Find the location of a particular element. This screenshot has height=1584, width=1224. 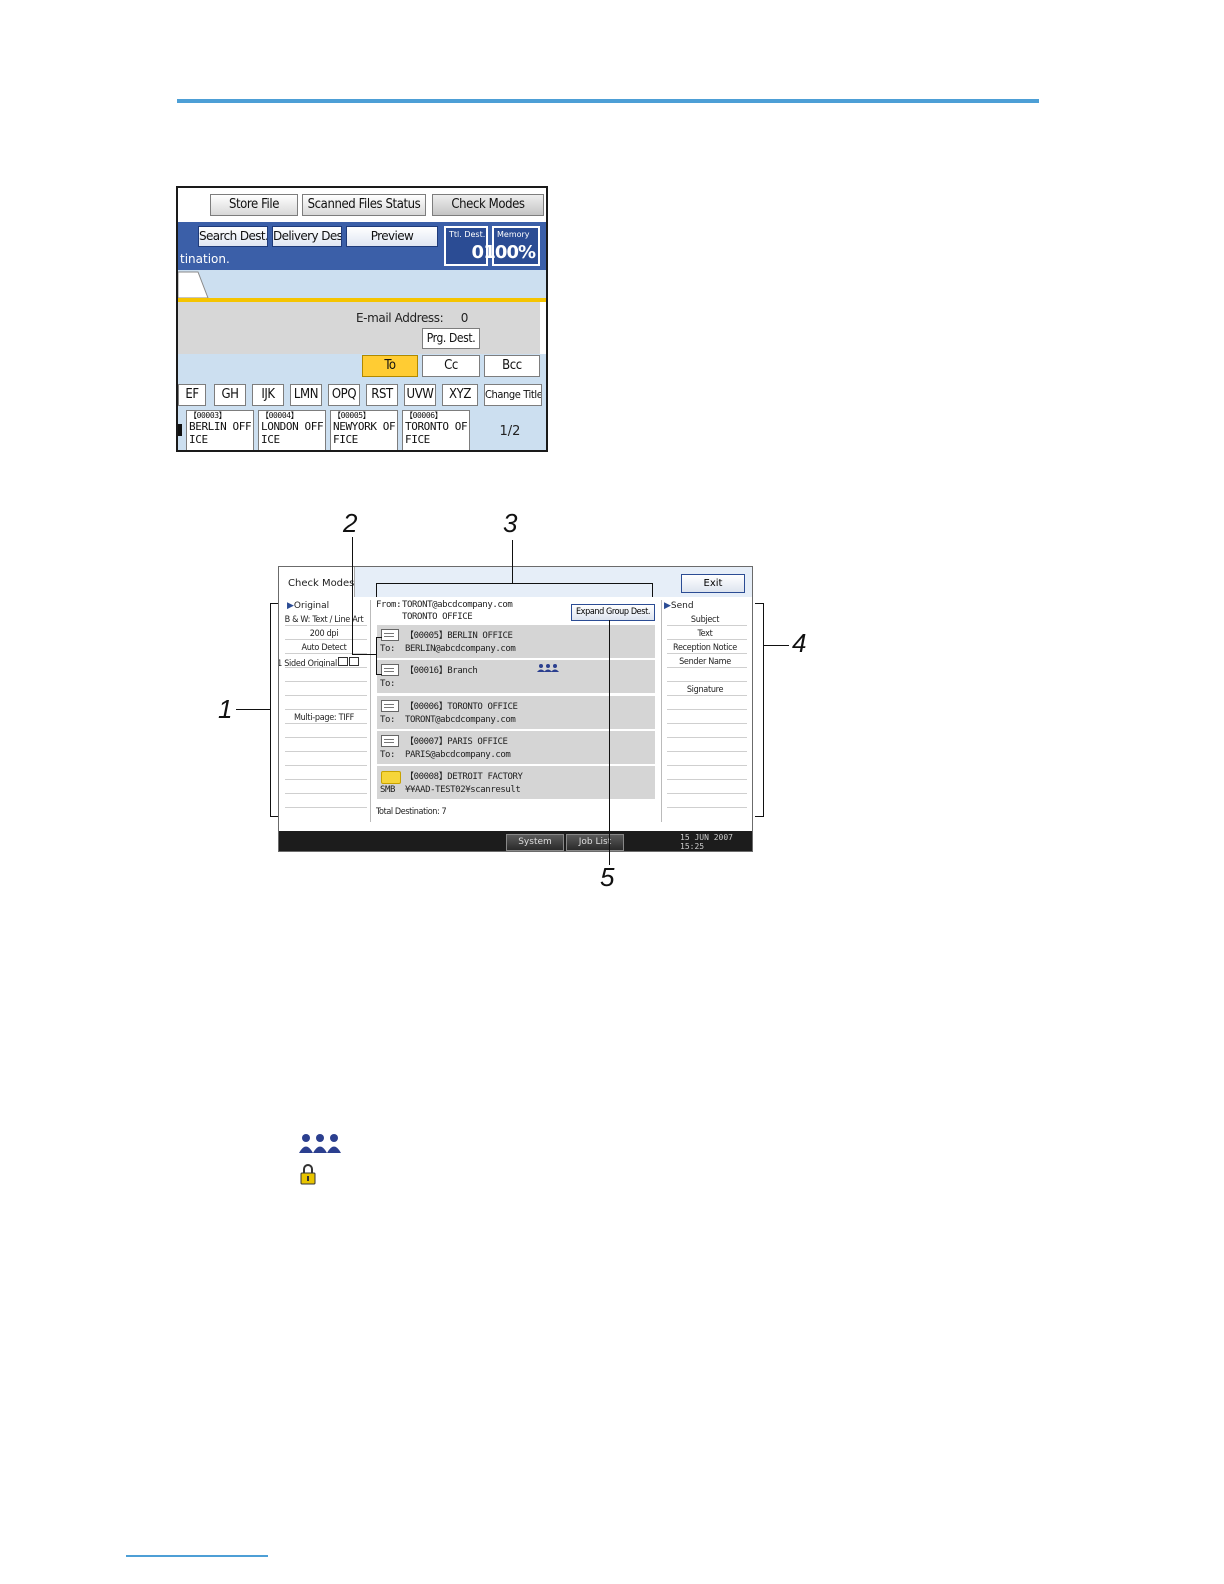

destination-address: ¥¥AAD-TEST02¥scanresult is located at coordinates (463, 790).